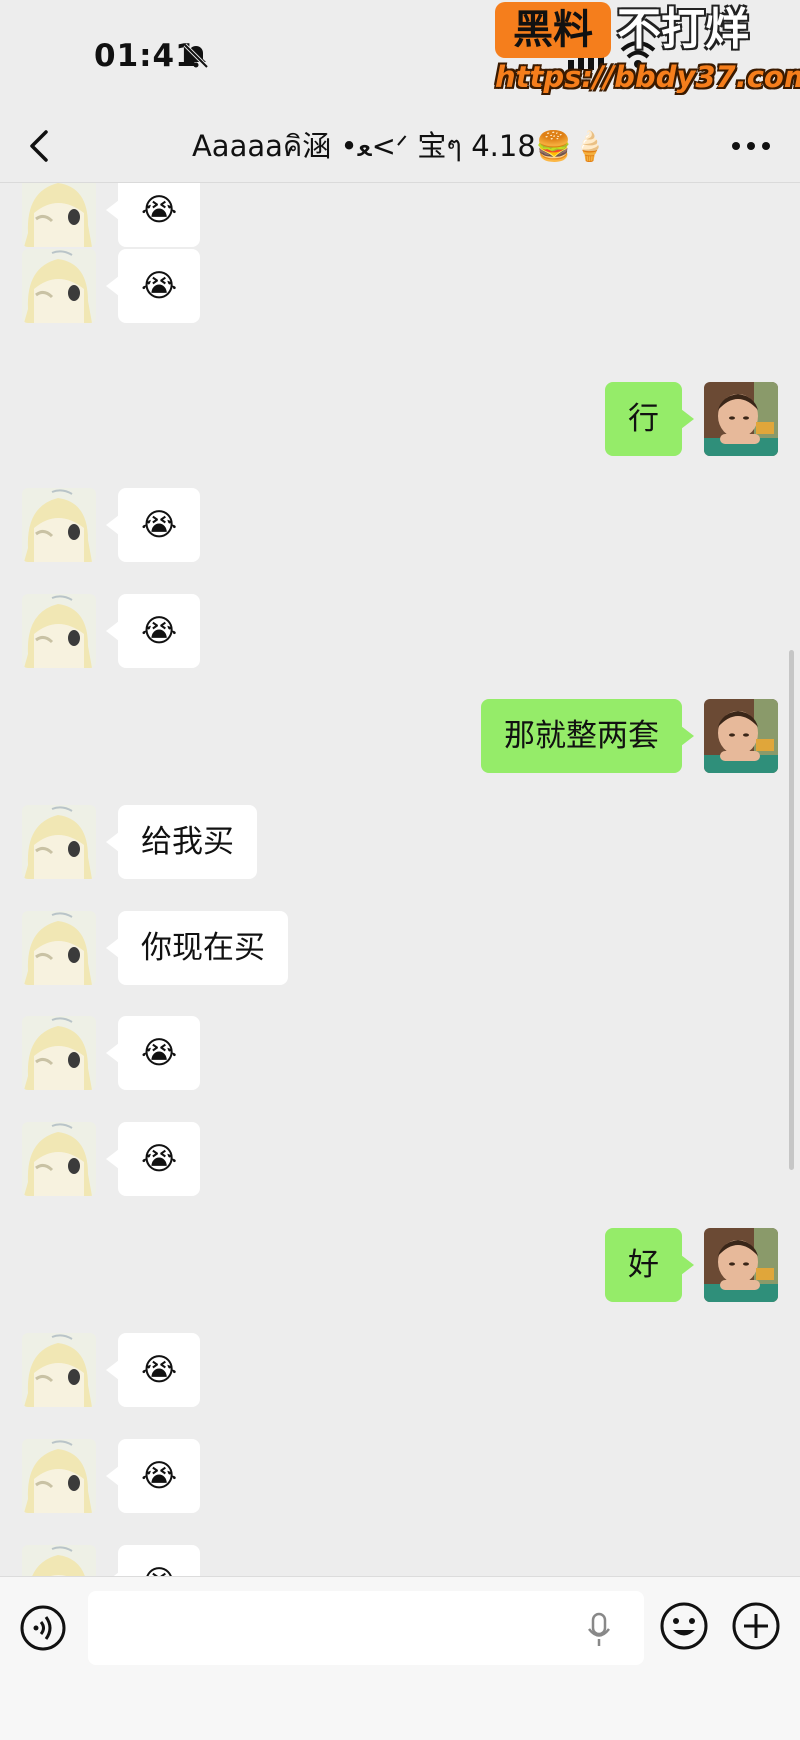  I want to click on bell-muted-icon, so click(196, 56).